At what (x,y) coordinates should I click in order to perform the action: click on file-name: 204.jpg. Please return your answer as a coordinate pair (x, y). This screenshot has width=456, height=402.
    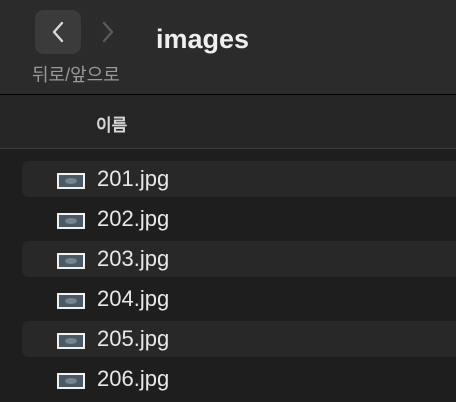
    Looking at the image, I should click on (133, 298).